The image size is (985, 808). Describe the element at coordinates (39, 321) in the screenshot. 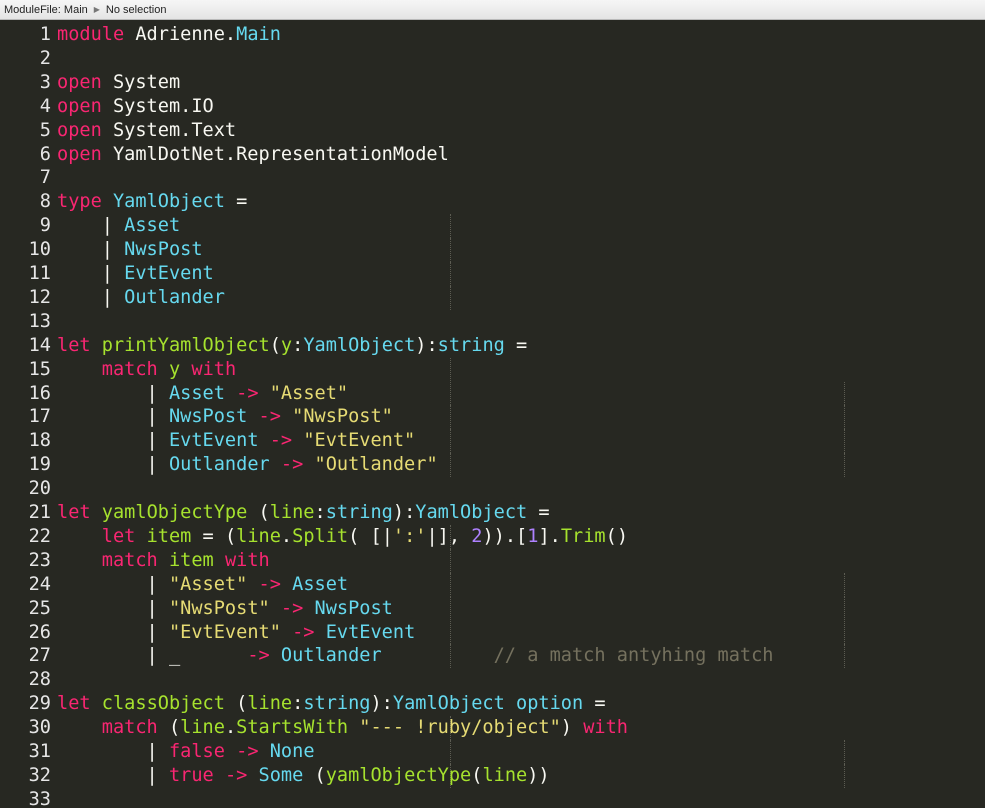

I see `line-number: 13` at that location.